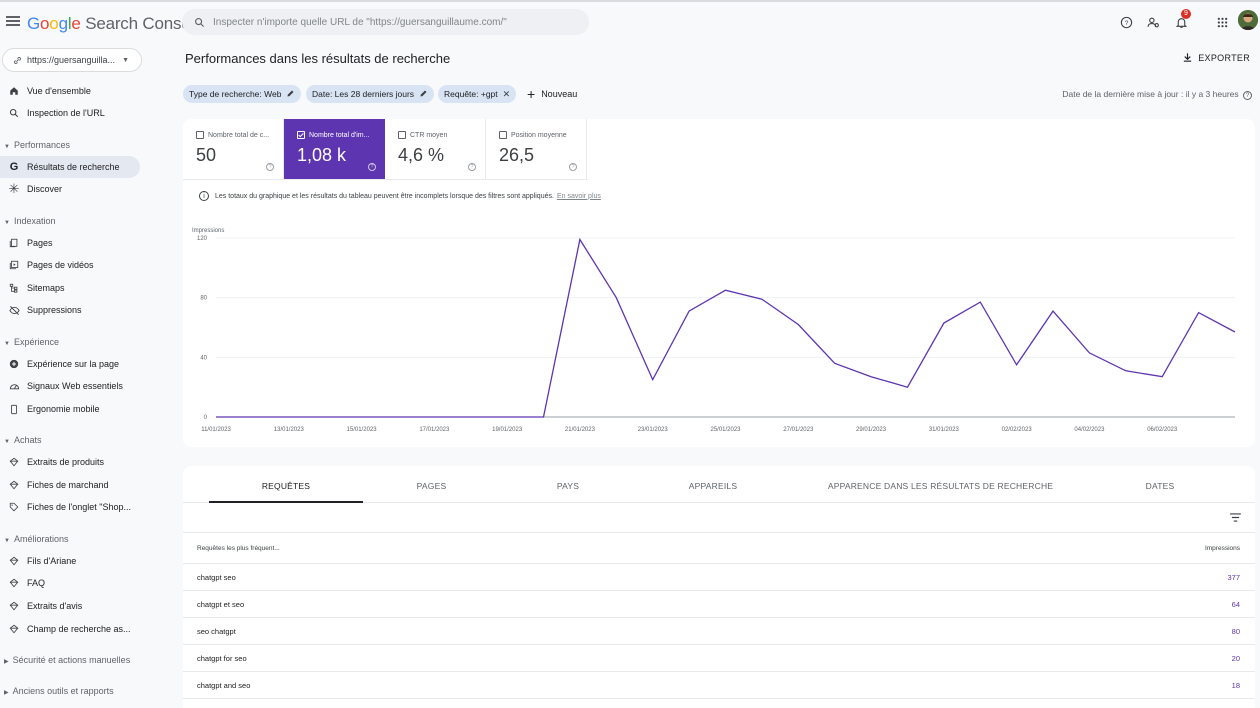 The height and width of the screenshot is (708, 1260). Describe the element at coordinates (37, 145) in the screenshot. I see `section-performances: ▼ Performances` at that location.